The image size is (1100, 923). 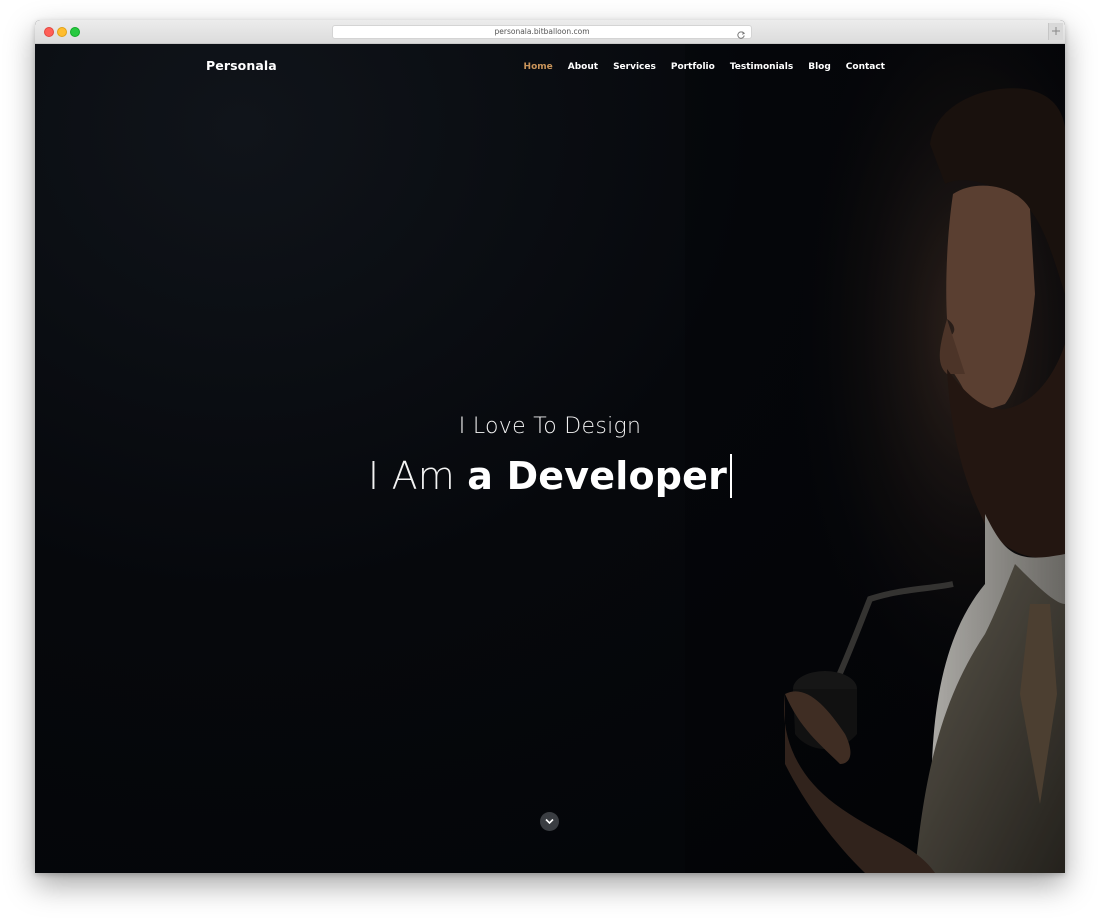 I want to click on new-tab-button, so click(x=1055, y=31).